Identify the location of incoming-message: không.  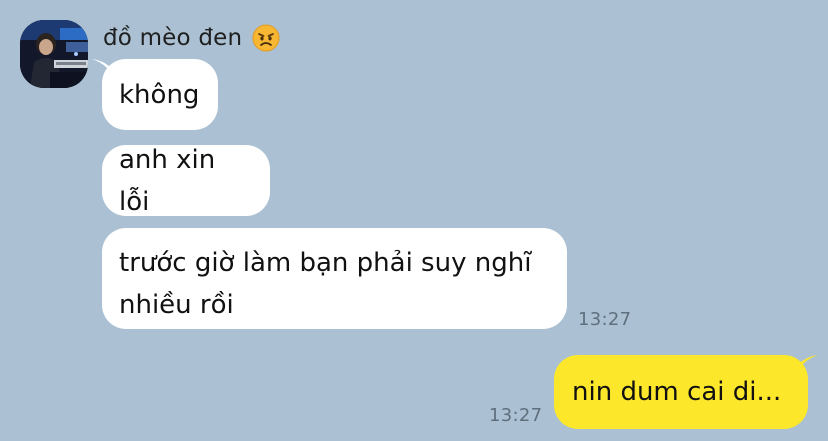
(160, 94).